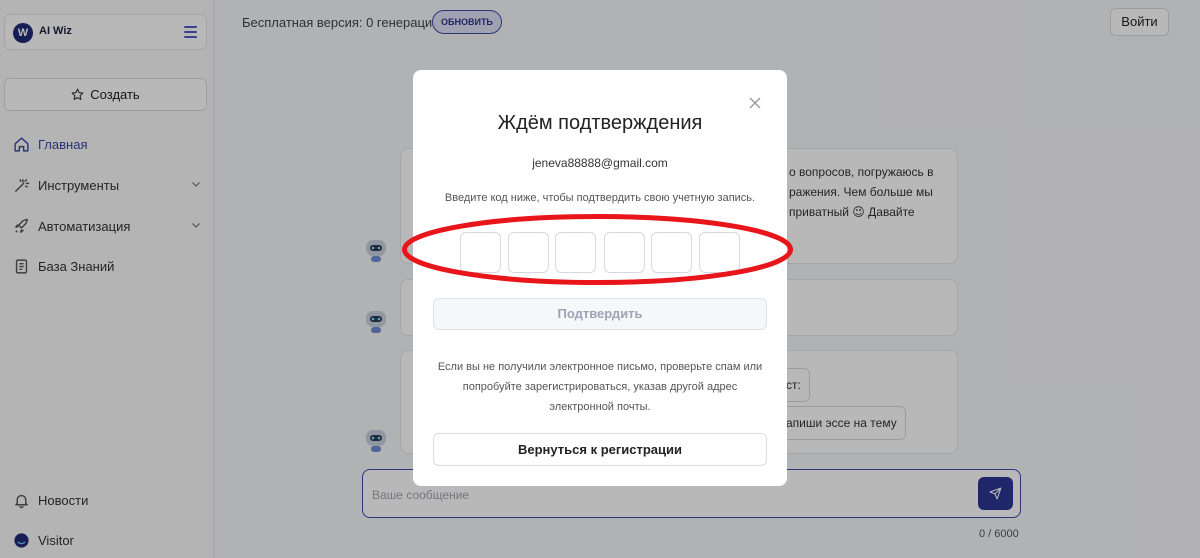  I want to click on back-to-registration-button: Вернуться к регистрации, so click(600, 449).